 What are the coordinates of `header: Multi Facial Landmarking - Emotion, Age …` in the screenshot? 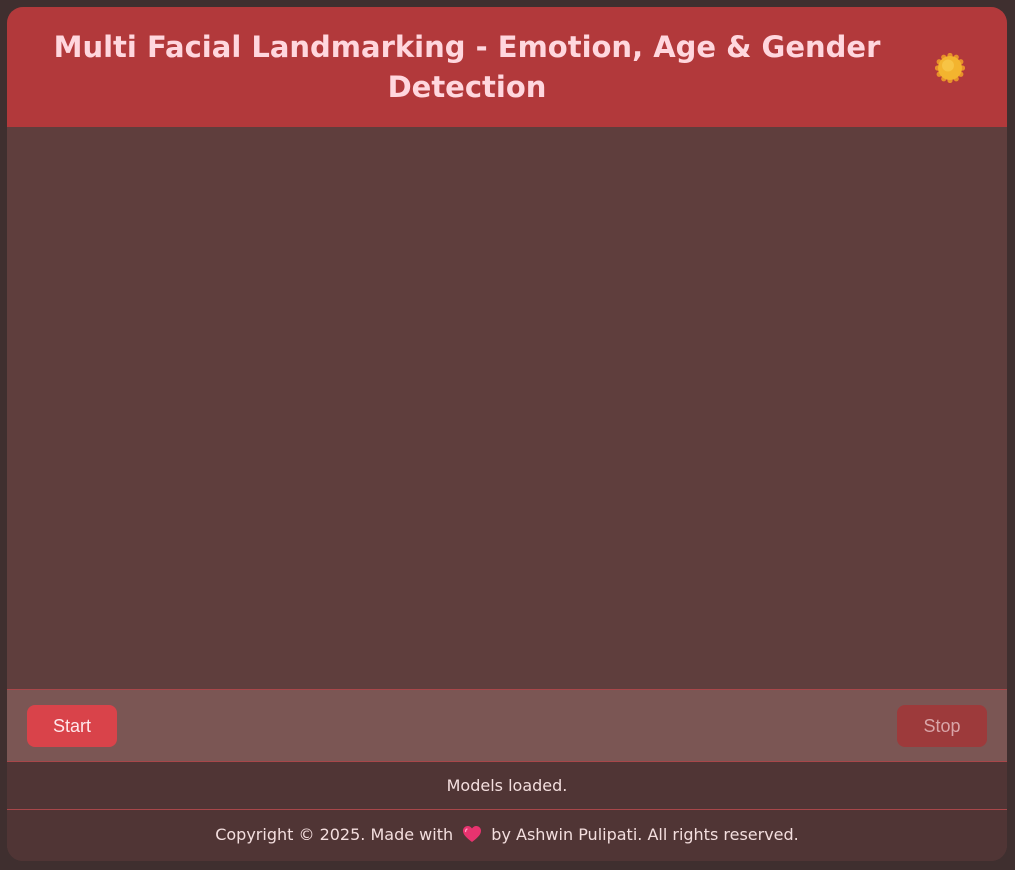 It's located at (507, 67).